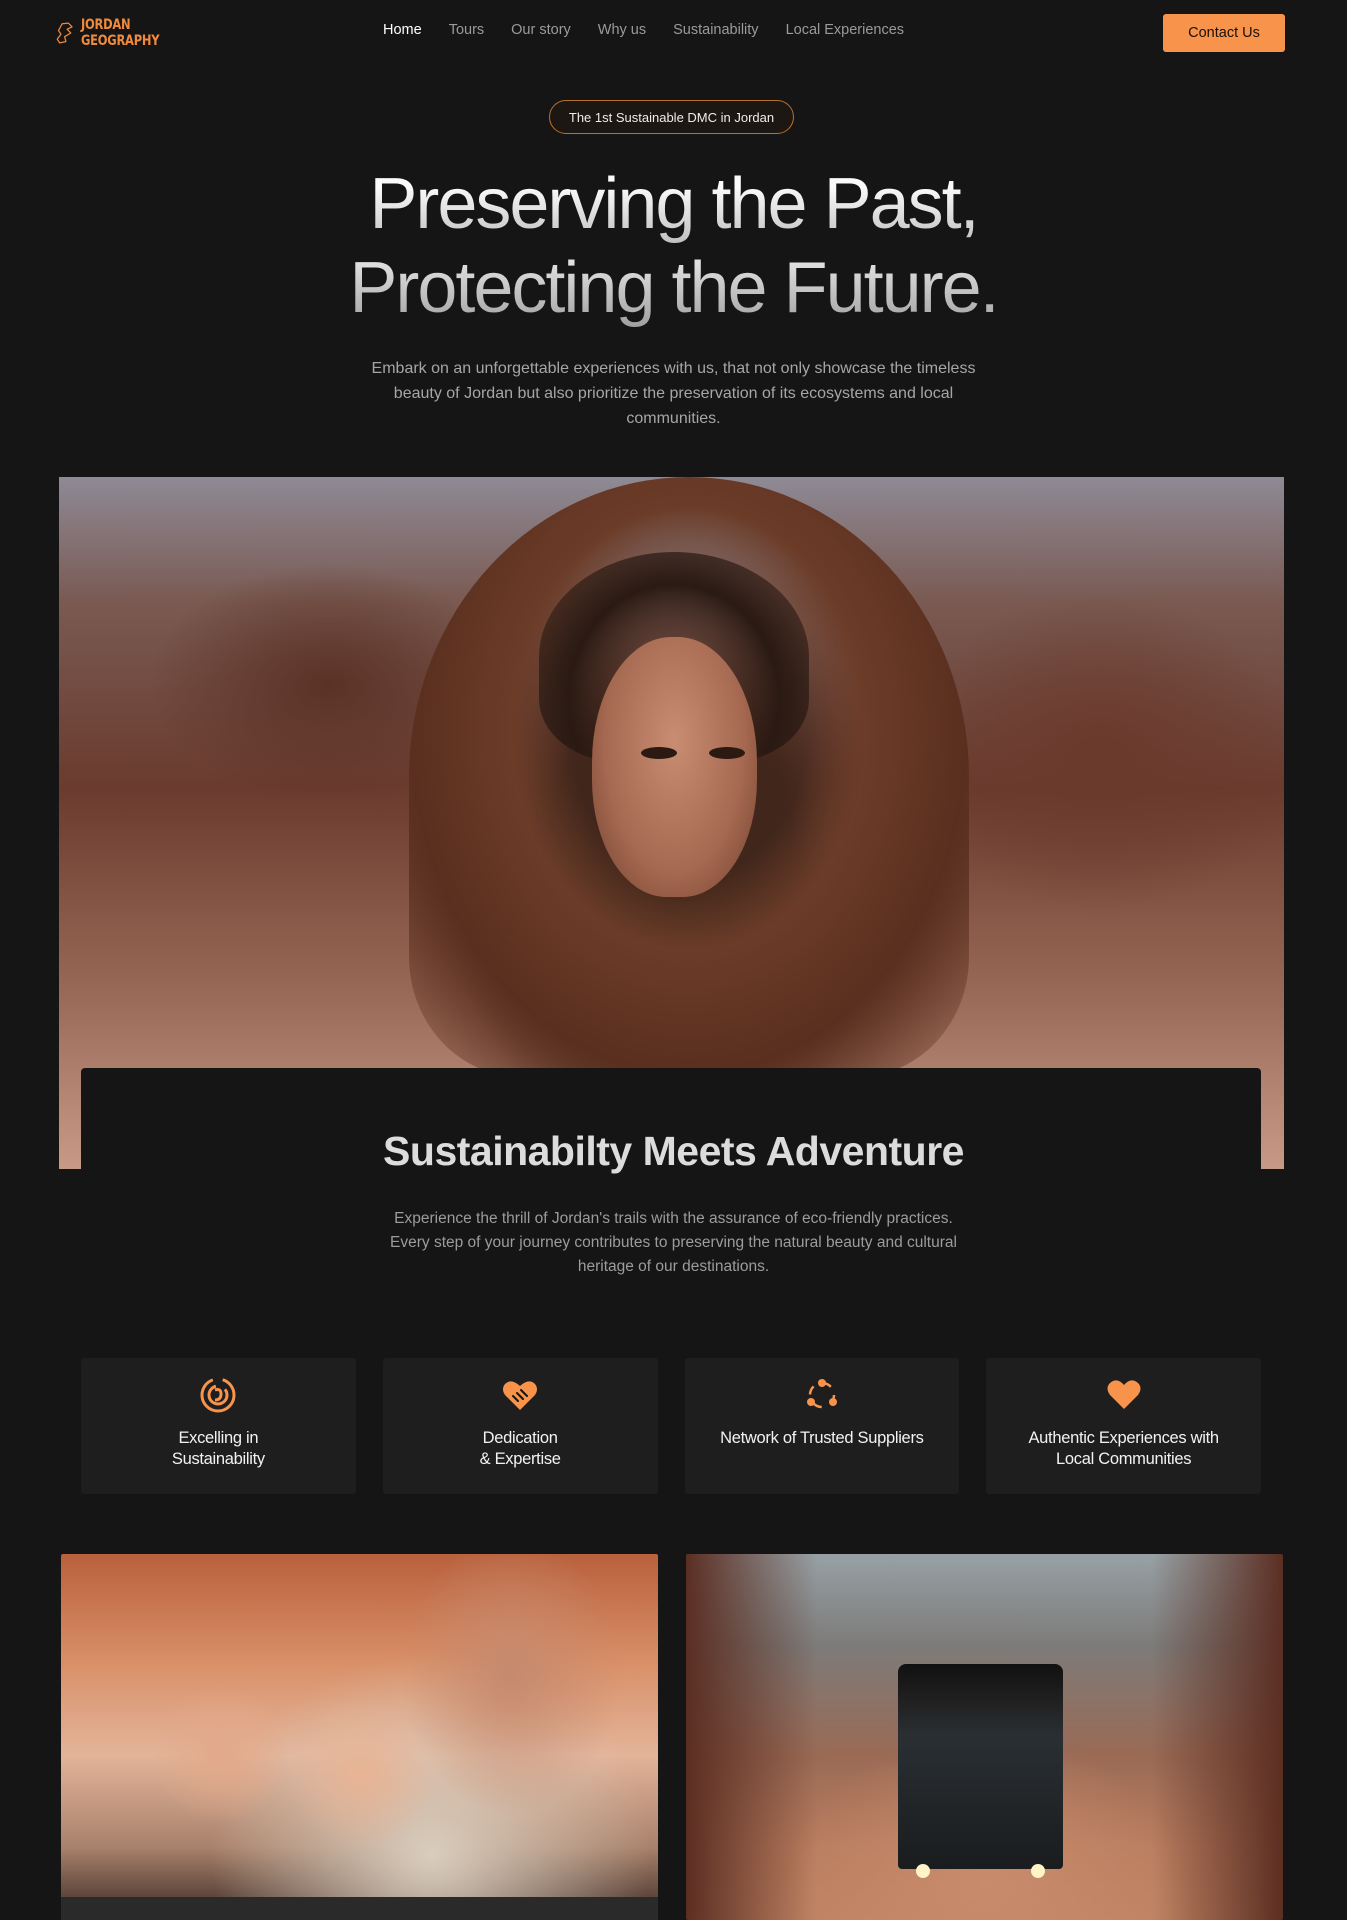 The height and width of the screenshot is (1920, 1347). I want to click on sustainability-icon, so click(218, 1395).